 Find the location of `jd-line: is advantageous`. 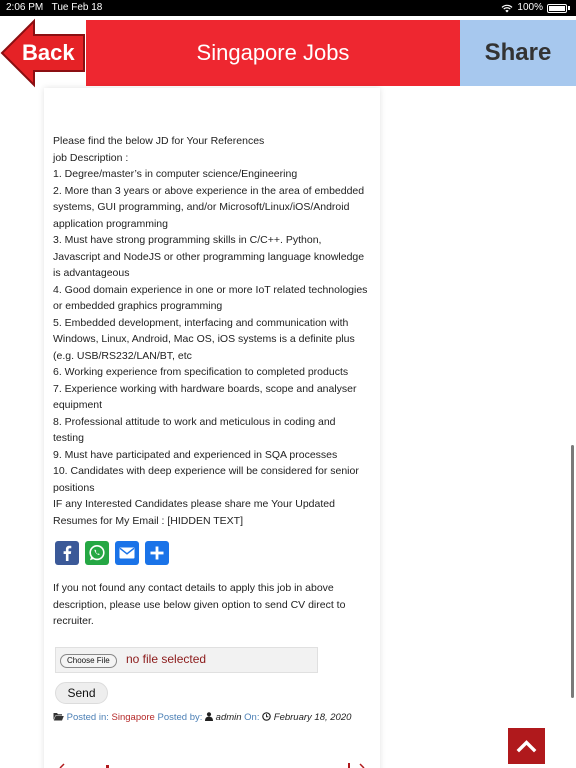

jd-line: is advantageous is located at coordinates (91, 273).